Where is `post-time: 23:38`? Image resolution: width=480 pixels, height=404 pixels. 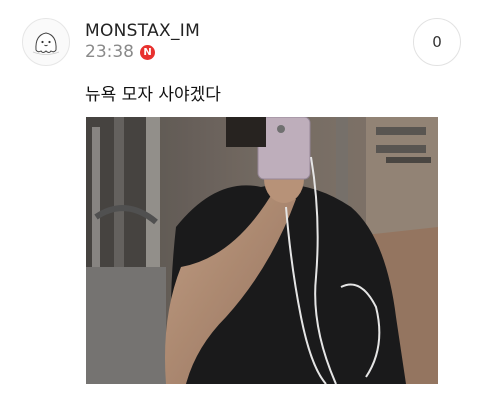 post-time: 23:38 is located at coordinates (109, 52).